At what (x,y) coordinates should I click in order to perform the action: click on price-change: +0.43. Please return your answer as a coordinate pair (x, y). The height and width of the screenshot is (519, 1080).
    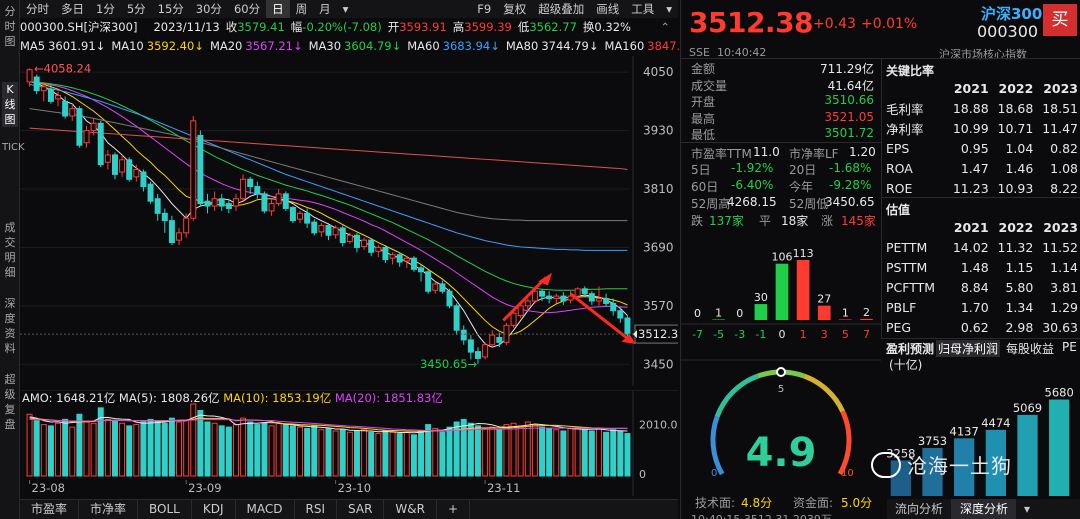
    Looking at the image, I should click on (834, 24).